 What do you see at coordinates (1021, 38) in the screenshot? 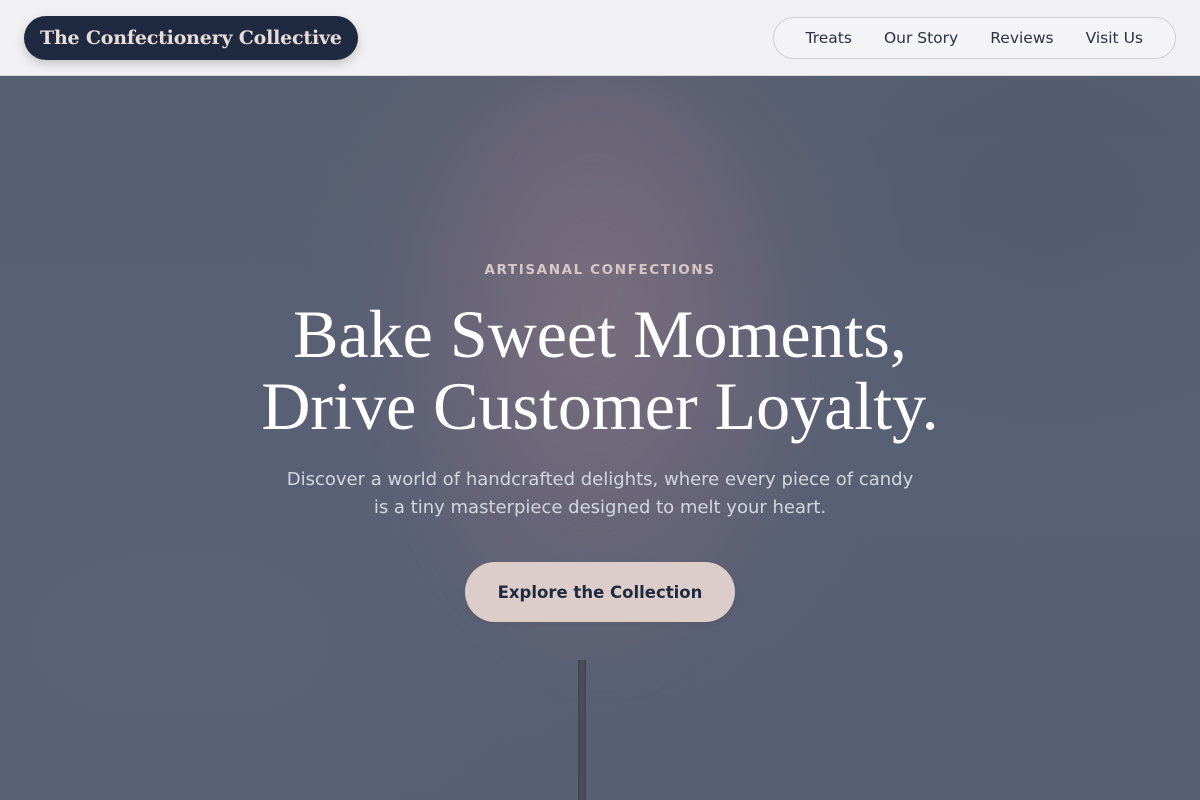
I see `nav-link-reviews: Reviews` at bounding box center [1021, 38].